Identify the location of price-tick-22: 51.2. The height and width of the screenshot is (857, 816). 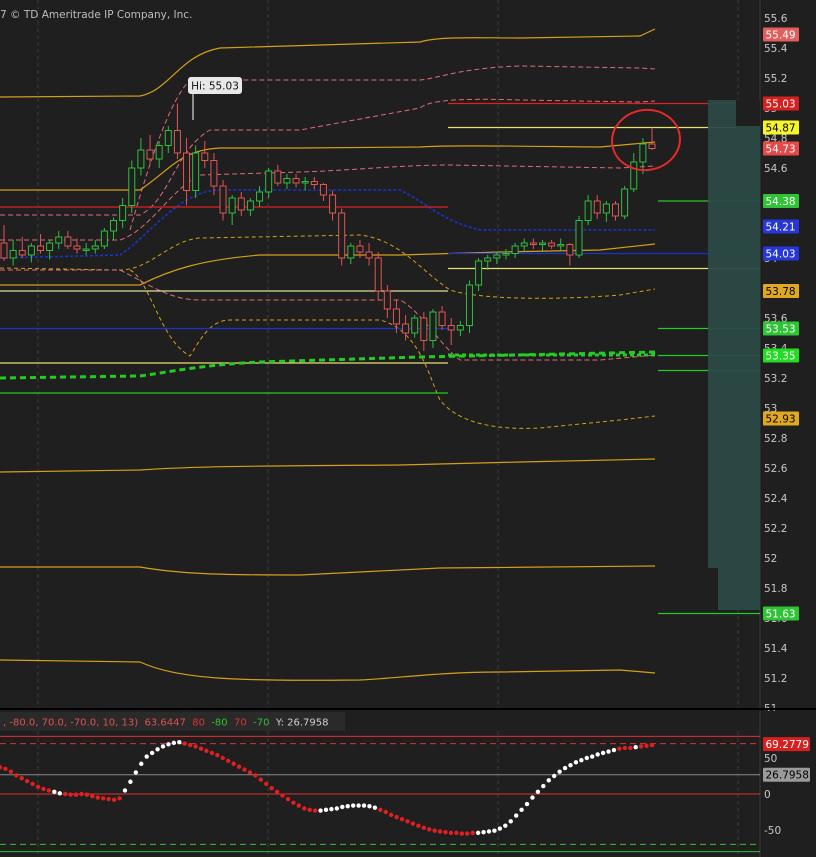
(775, 679).